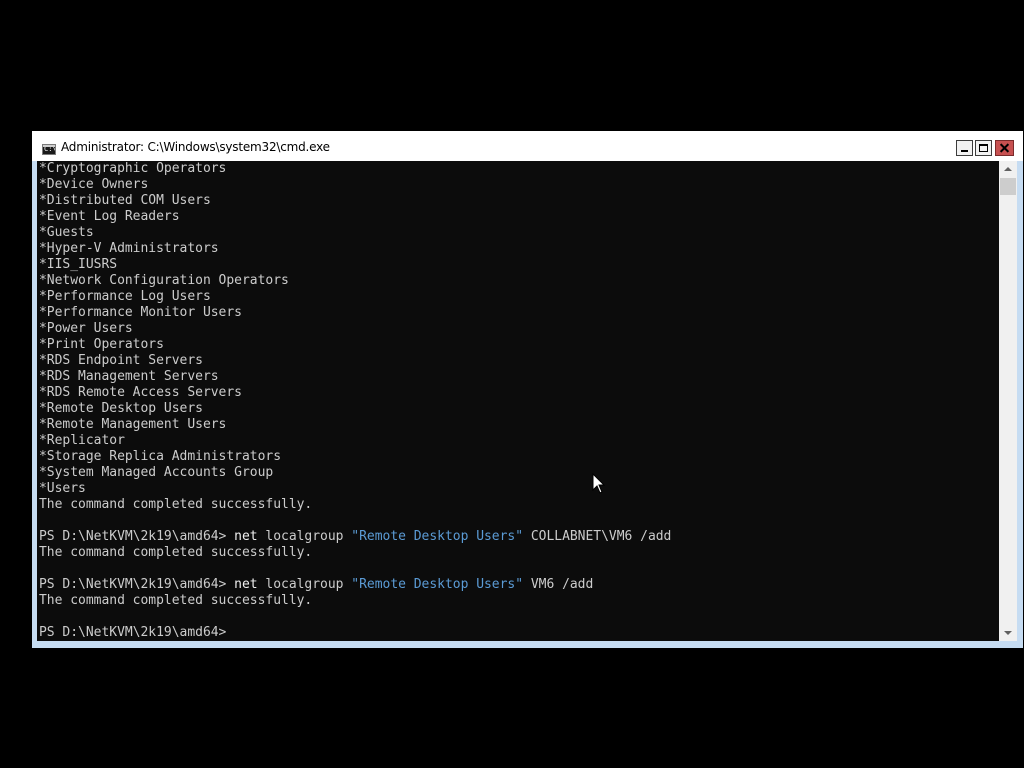 Image resolution: width=1024 pixels, height=768 pixels. Describe the element at coordinates (160, 456) in the screenshot. I see `console-text-segment: *Storage Replica Administrators` at that location.